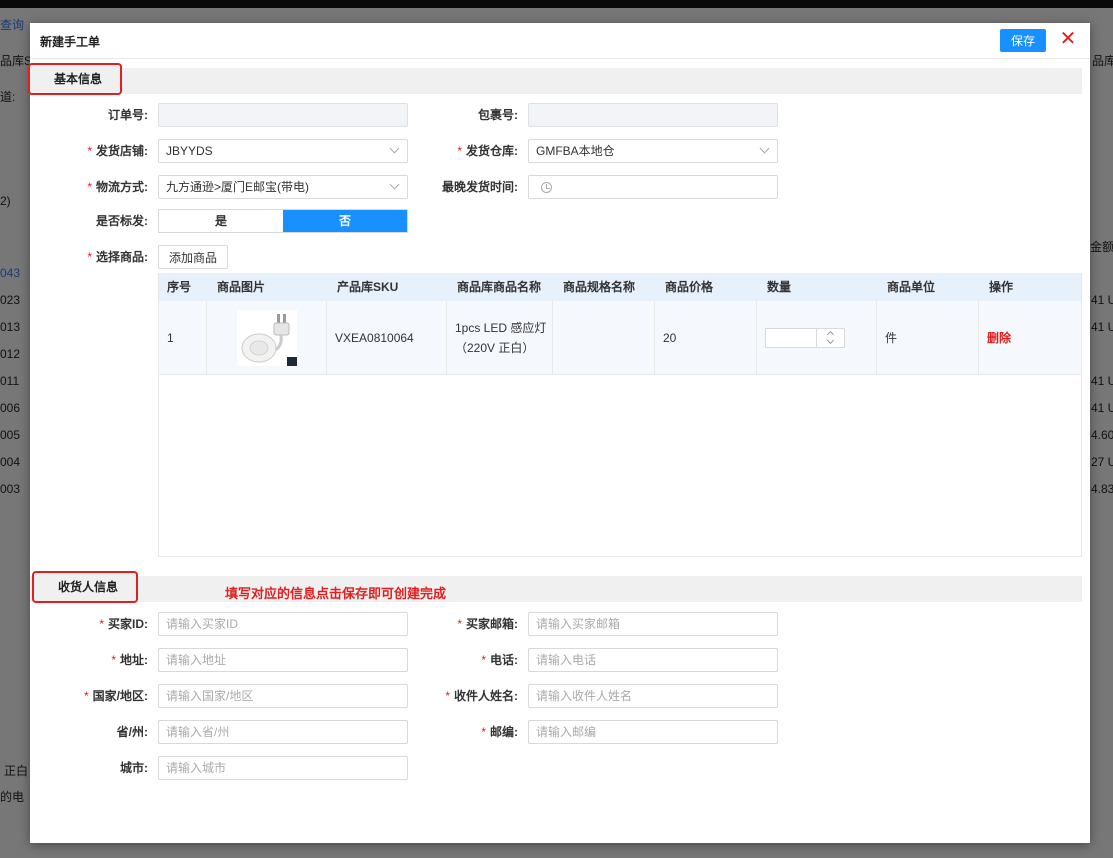 This screenshot has width=1113, height=858. I want to click on cell-unit: 件, so click(928, 338).